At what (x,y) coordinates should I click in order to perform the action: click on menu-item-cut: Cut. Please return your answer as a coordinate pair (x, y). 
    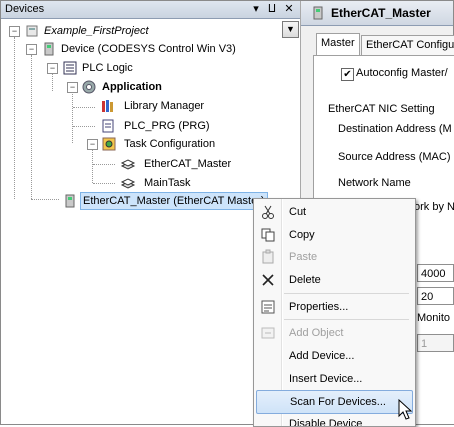
    Looking at the image, I should click on (333, 212).